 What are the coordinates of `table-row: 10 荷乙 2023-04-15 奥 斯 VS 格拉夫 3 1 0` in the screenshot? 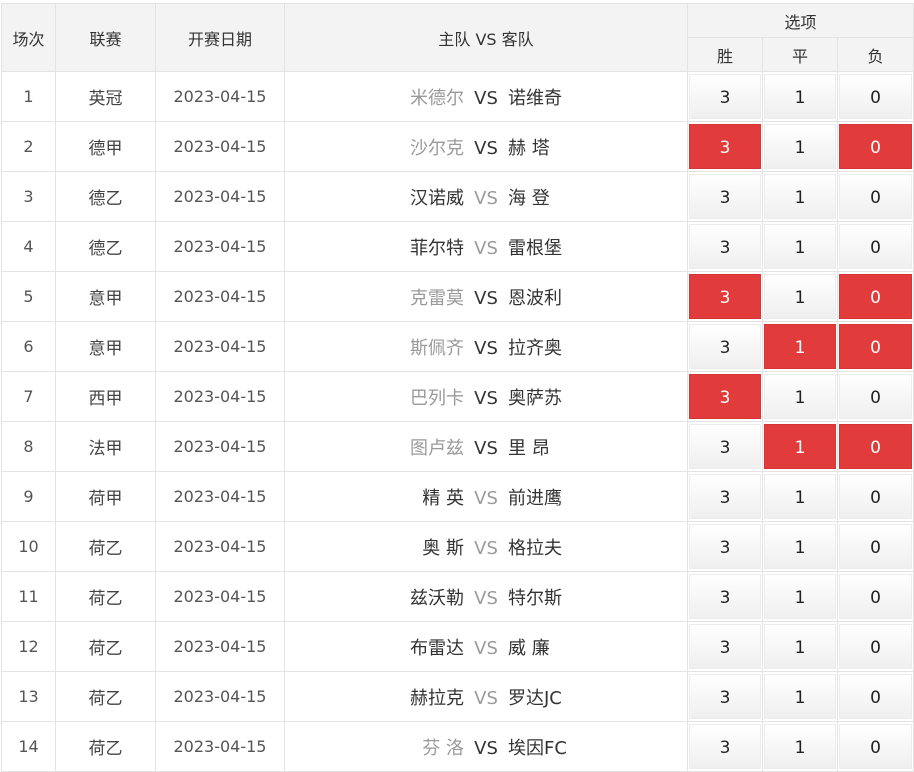 It's located at (457, 546).